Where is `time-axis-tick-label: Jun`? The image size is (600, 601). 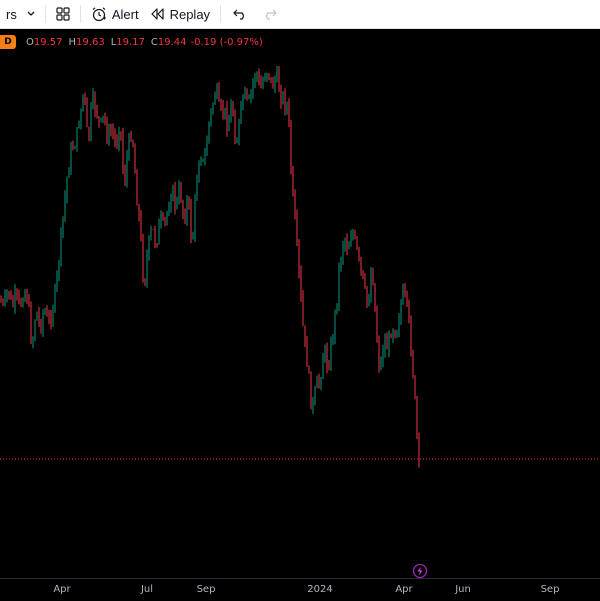 time-axis-tick-label: Jun is located at coordinates (463, 589).